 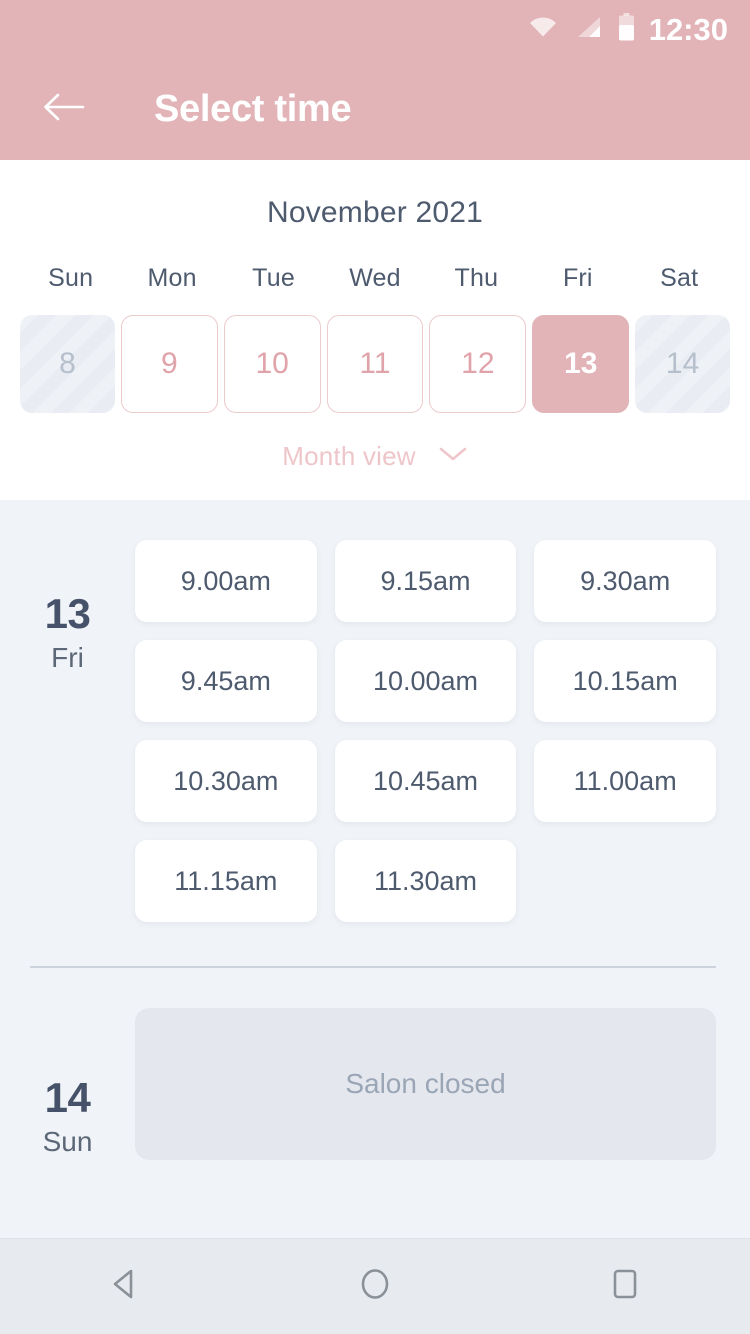 I want to click on calendar-days-row: 8 9 10 11 12 13 14, so click(x=375, y=353).